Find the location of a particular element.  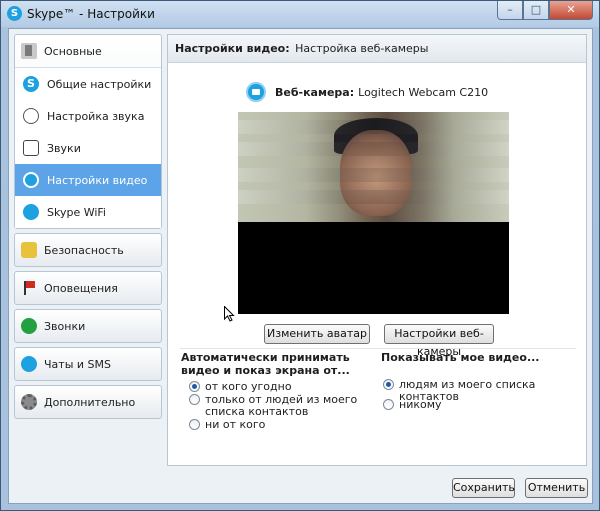

sidebar-group-security: Безопасность is located at coordinates (88, 250).